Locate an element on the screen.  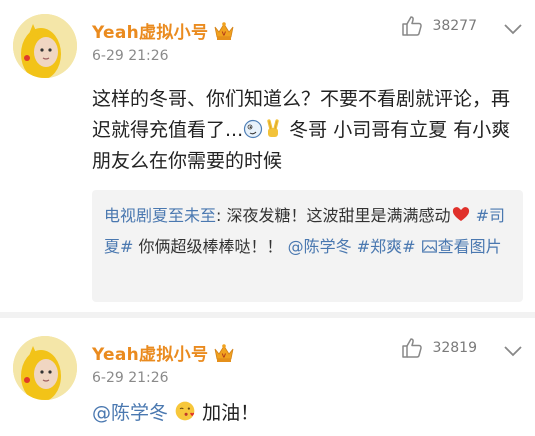
cartoon-emoji-icon is located at coordinates (253, 129).